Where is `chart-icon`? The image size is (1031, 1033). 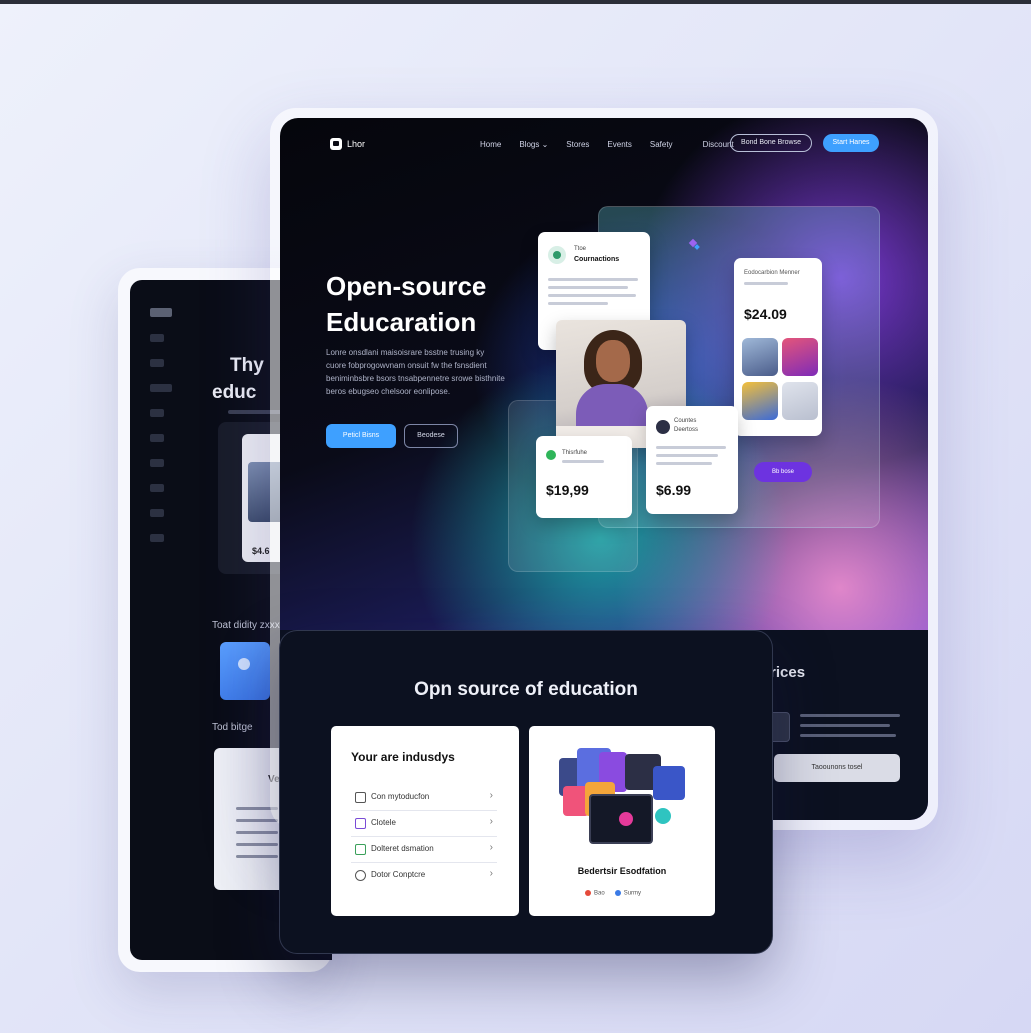
chart-icon is located at coordinates (360, 849).